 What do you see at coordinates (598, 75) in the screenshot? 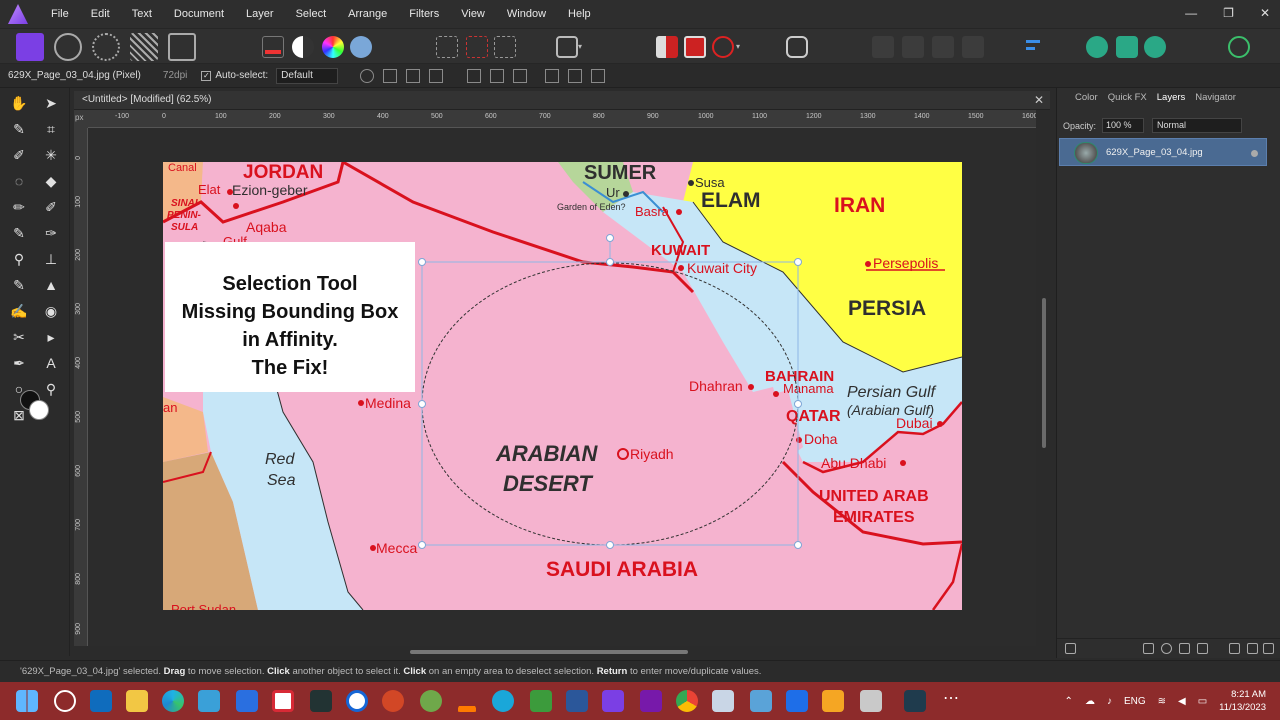
I see `align-bottom-icon` at bounding box center [598, 75].